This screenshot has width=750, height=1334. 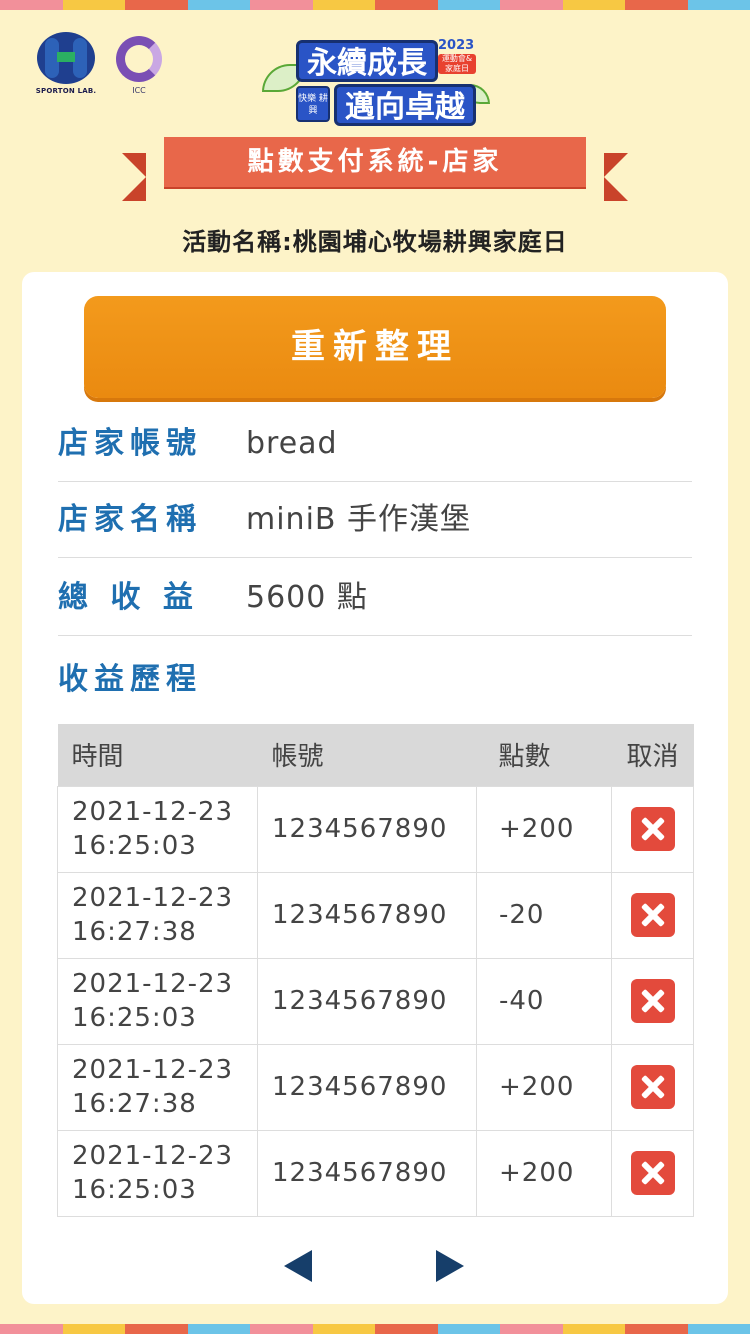 What do you see at coordinates (307, 597) in the screenshot?
I see `total-income-value: 5600 點` at bounding box center [307, 597].